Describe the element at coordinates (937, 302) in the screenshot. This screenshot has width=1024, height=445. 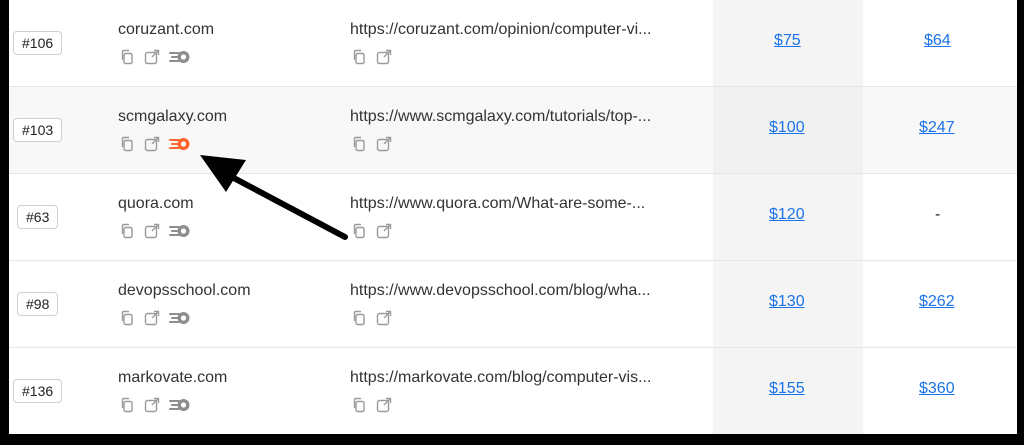
I see `price-link: $262` at that location.